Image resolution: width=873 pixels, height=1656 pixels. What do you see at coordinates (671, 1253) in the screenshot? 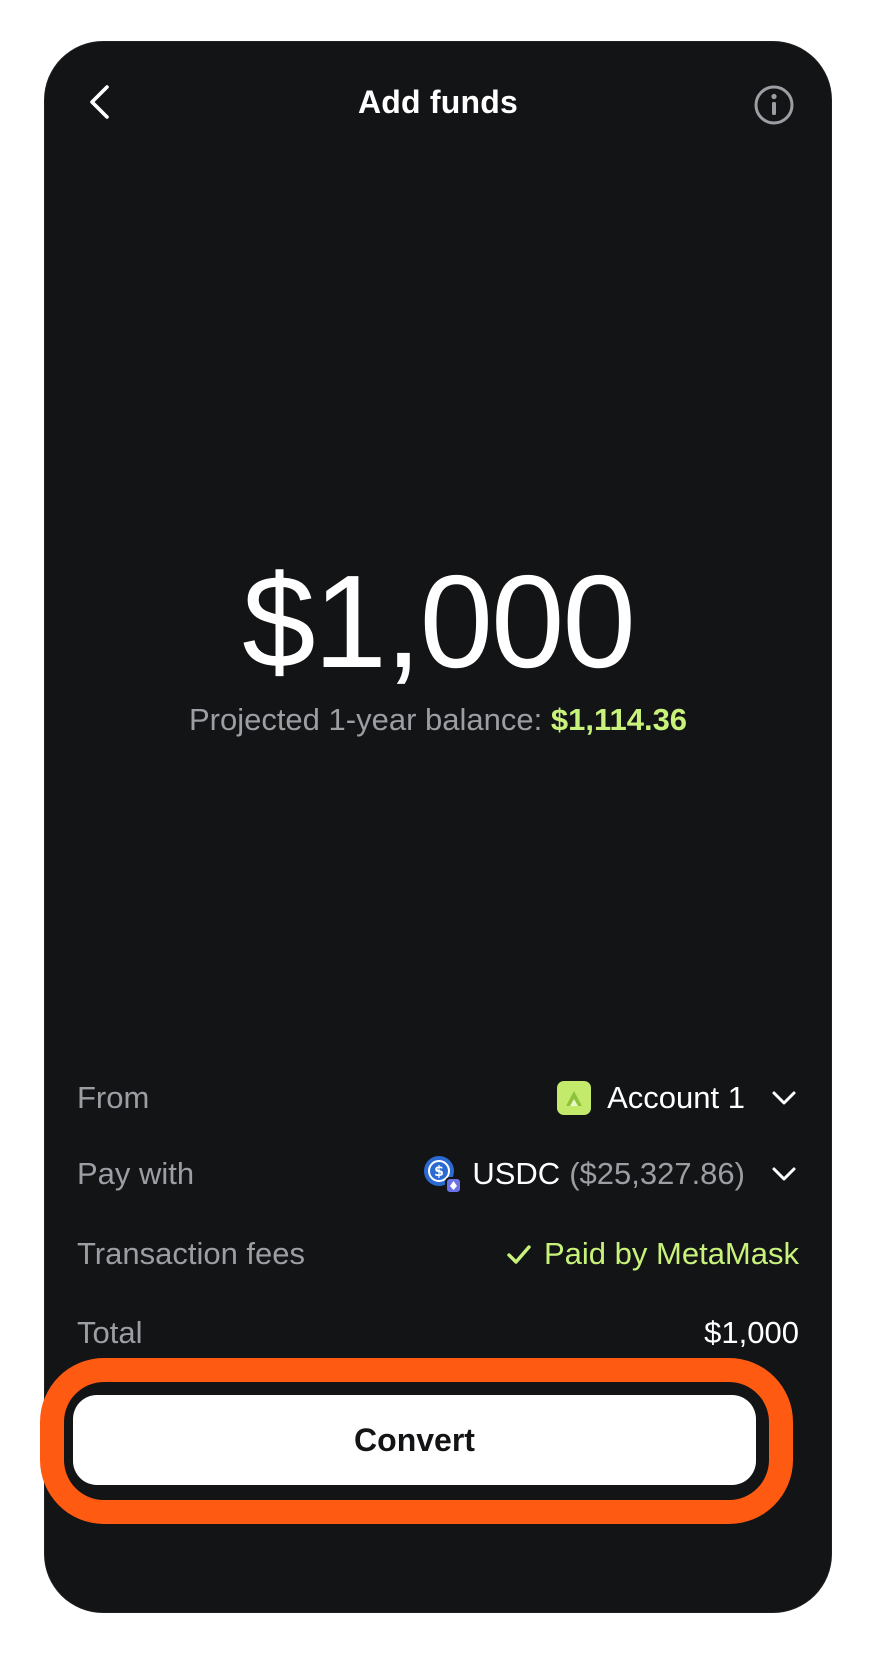
I see `fees-value: Paid by MetaMask` at bounding box center [671, 1253].